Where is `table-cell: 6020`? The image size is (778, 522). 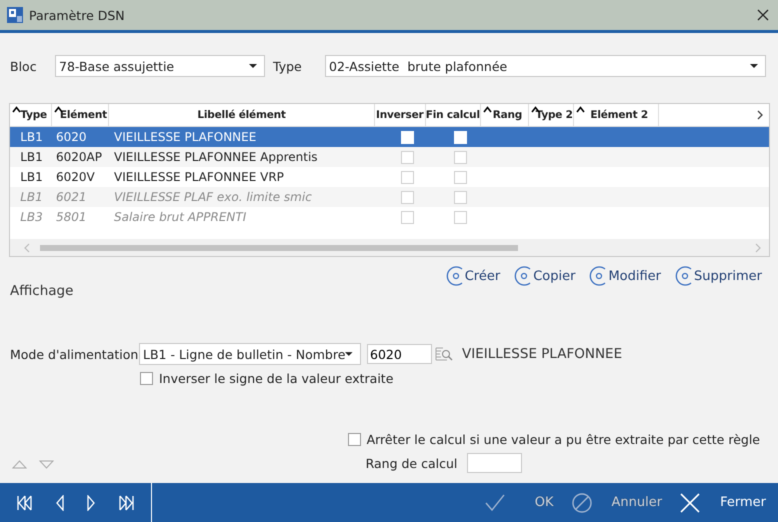
table-cell: 6020 is located at coordinates (71, 137).